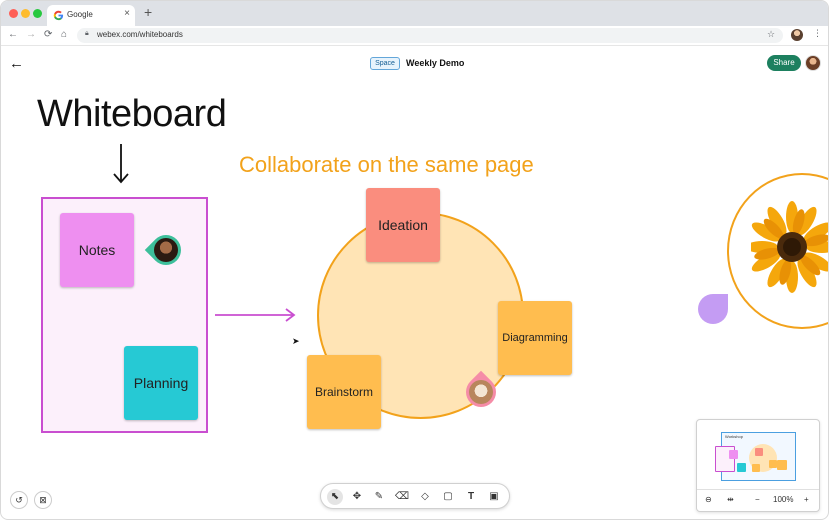 The height and width of the screenshot is (520, 829). Describe the element at coordinates (797, 35) in the screenshot. I see `profile-avatar` at that location.